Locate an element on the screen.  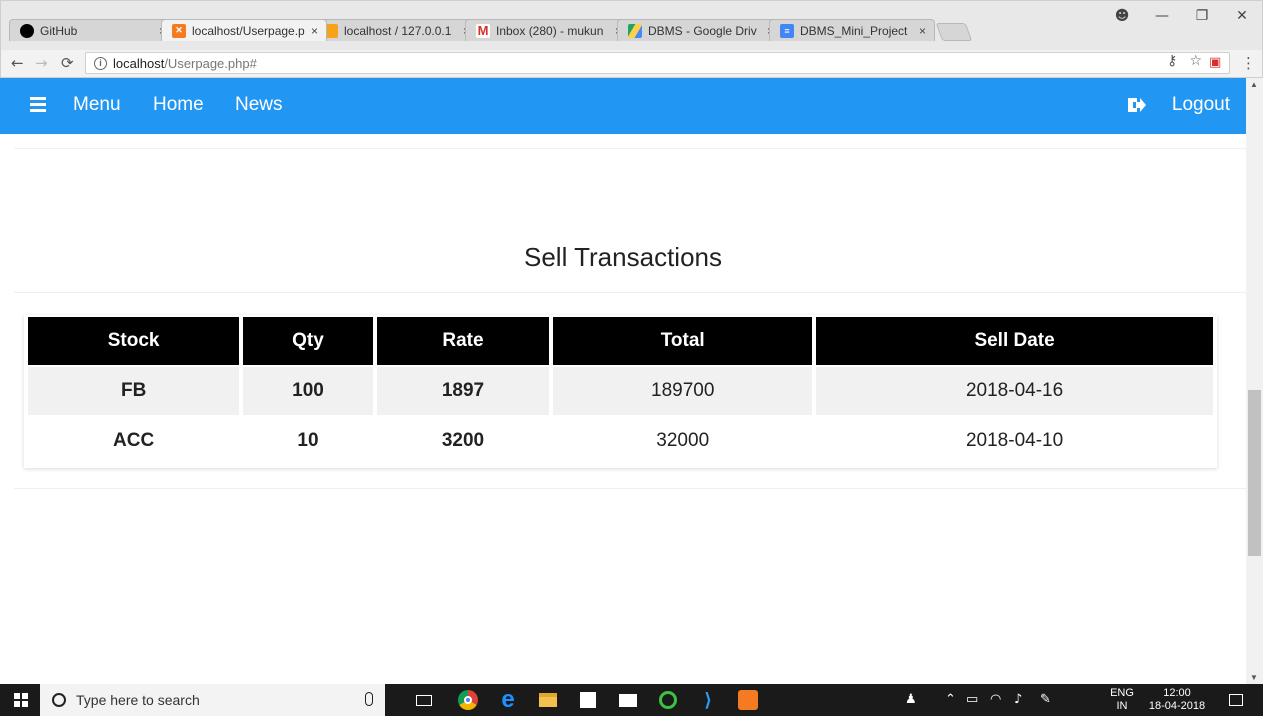
clock: 12:00 18-04-2018 is located at coordinates (1177, 700).